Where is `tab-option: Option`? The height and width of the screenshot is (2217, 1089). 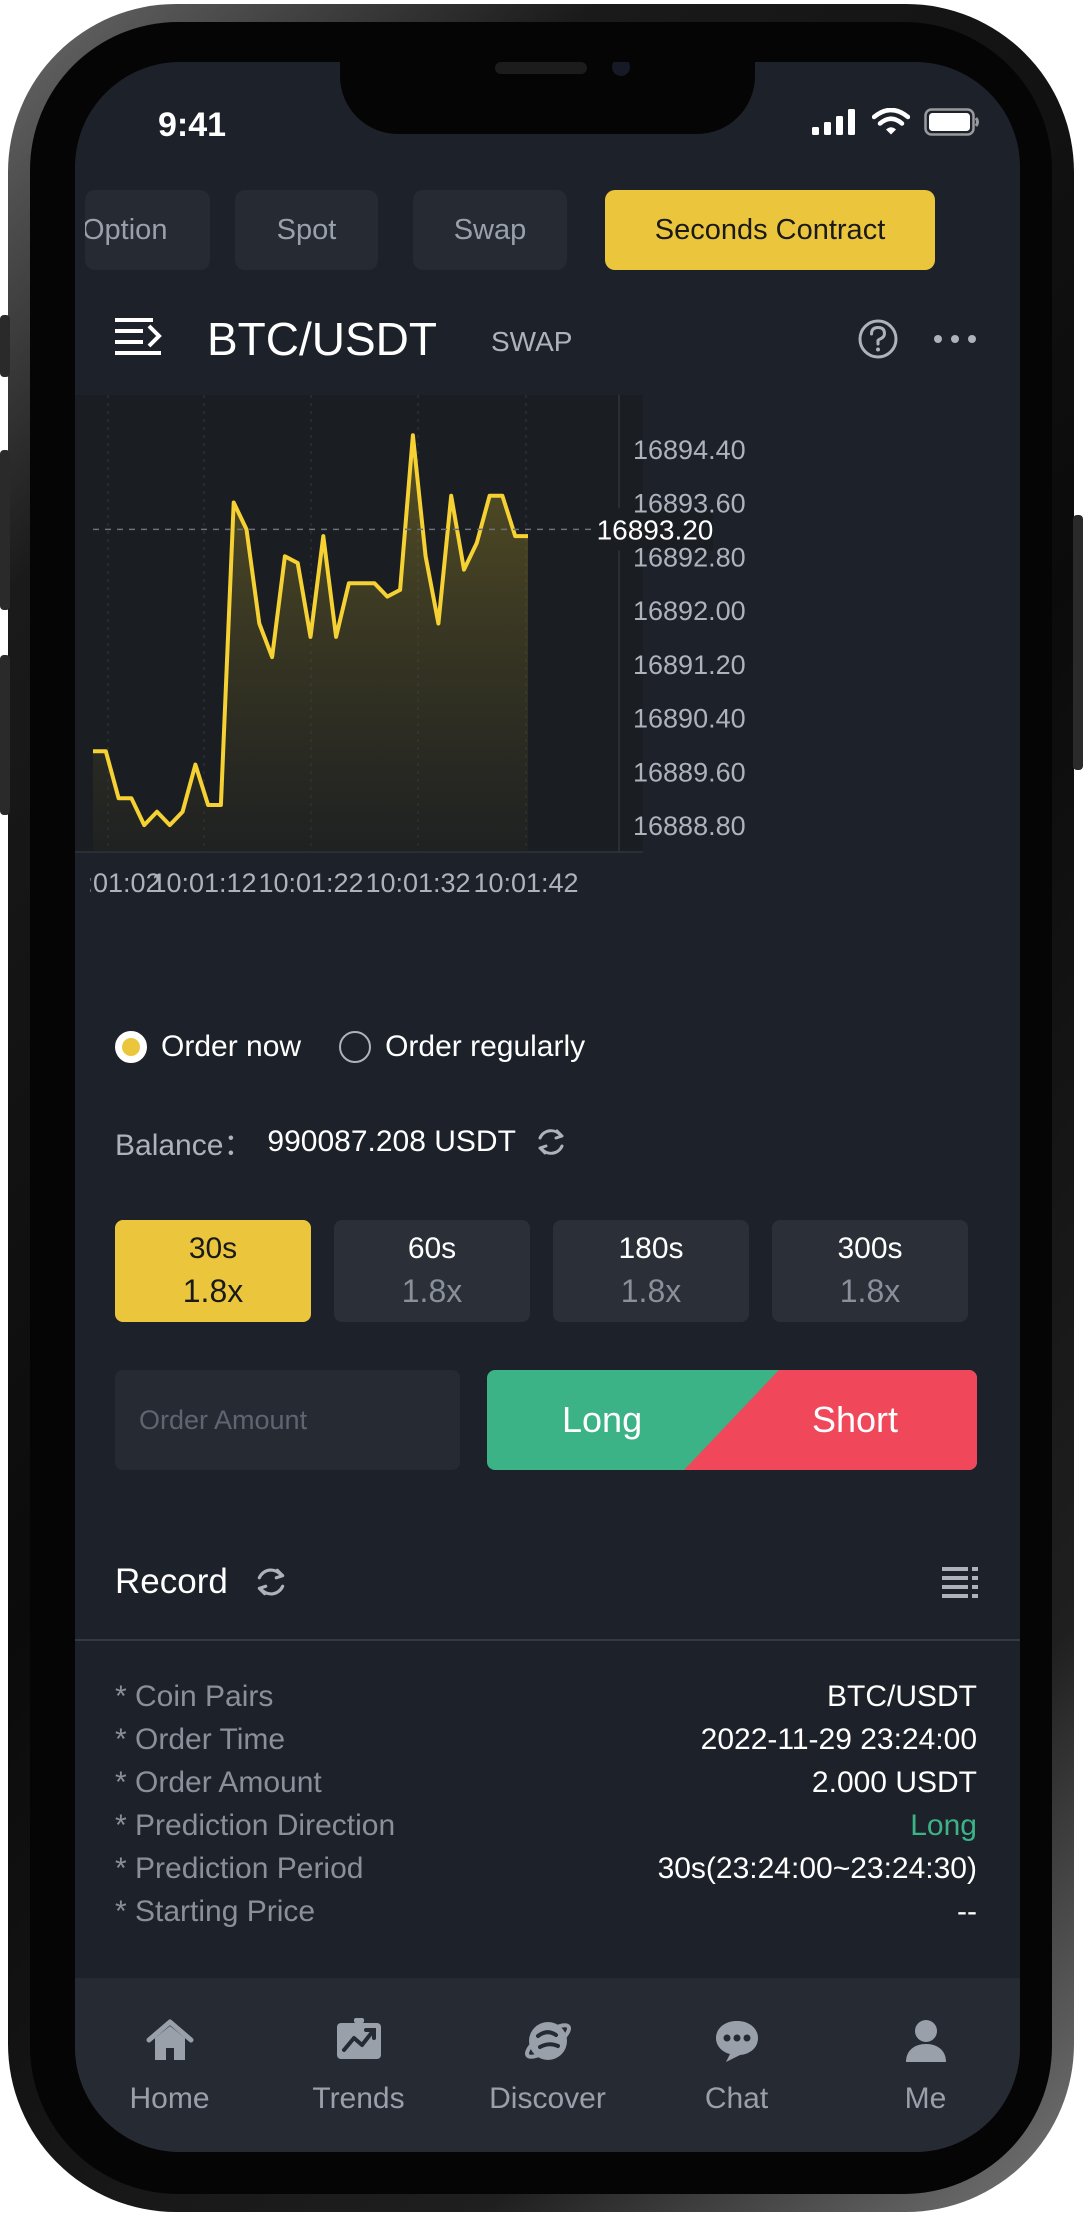 tab-option: Option is located at coordinates (147, 230).